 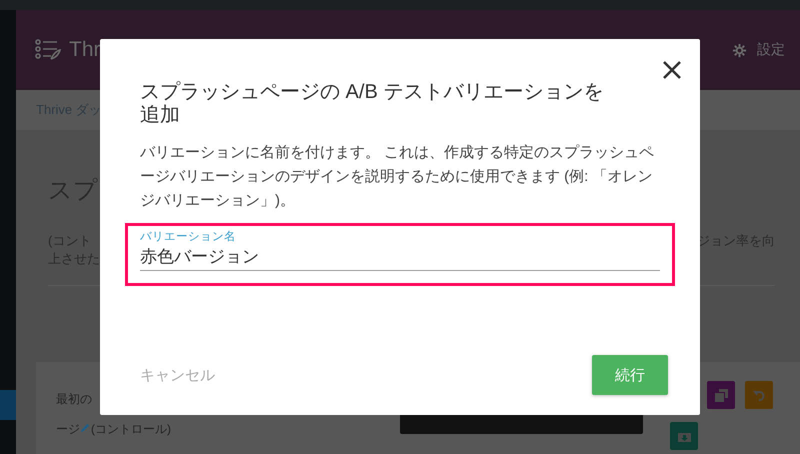 I want to click on dialog-title: スプラッシュページの A/B テストバリエーションを追加, so click(x=372, y=104).